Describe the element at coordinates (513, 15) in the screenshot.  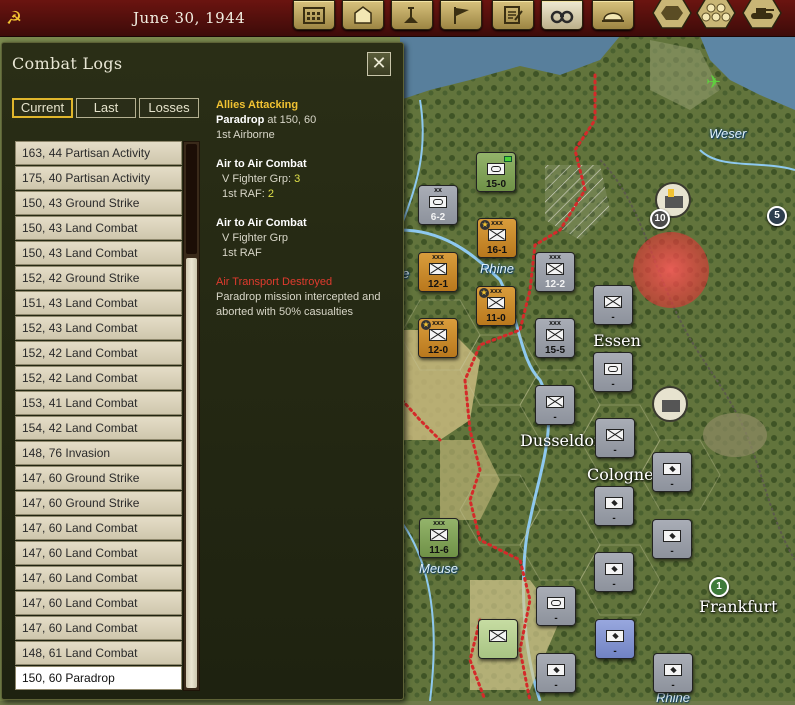
I see `orders-button` at that location.